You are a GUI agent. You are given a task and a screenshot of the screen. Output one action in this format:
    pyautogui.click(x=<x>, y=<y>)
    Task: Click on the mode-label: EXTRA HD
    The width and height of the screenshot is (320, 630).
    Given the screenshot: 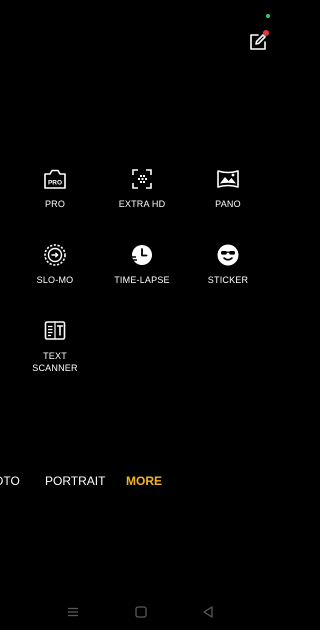 What is the action you would take?
    pyautogui.click(x=142, y=204)
    